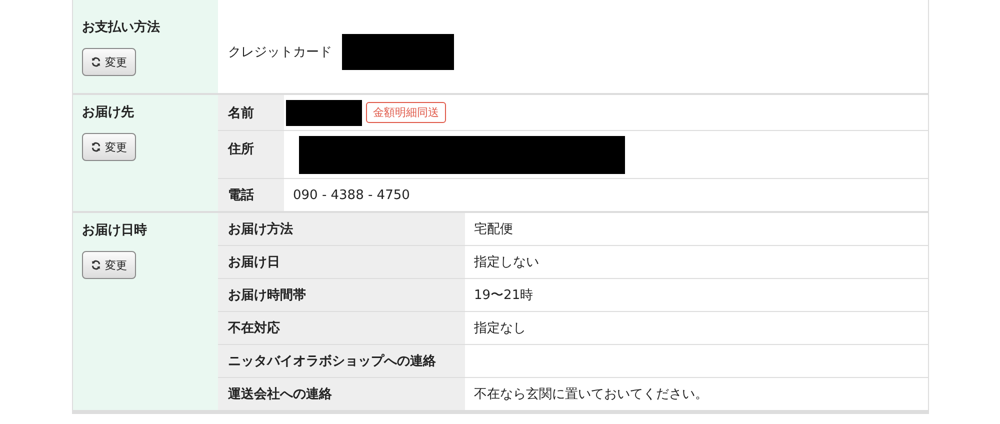 Image resolution: width=1000 pixels, height=424 pixels. What do you see at coordinates (251, 112) in the screenshot?
I see `field-label: 名前` at bounding box center [251, 112].